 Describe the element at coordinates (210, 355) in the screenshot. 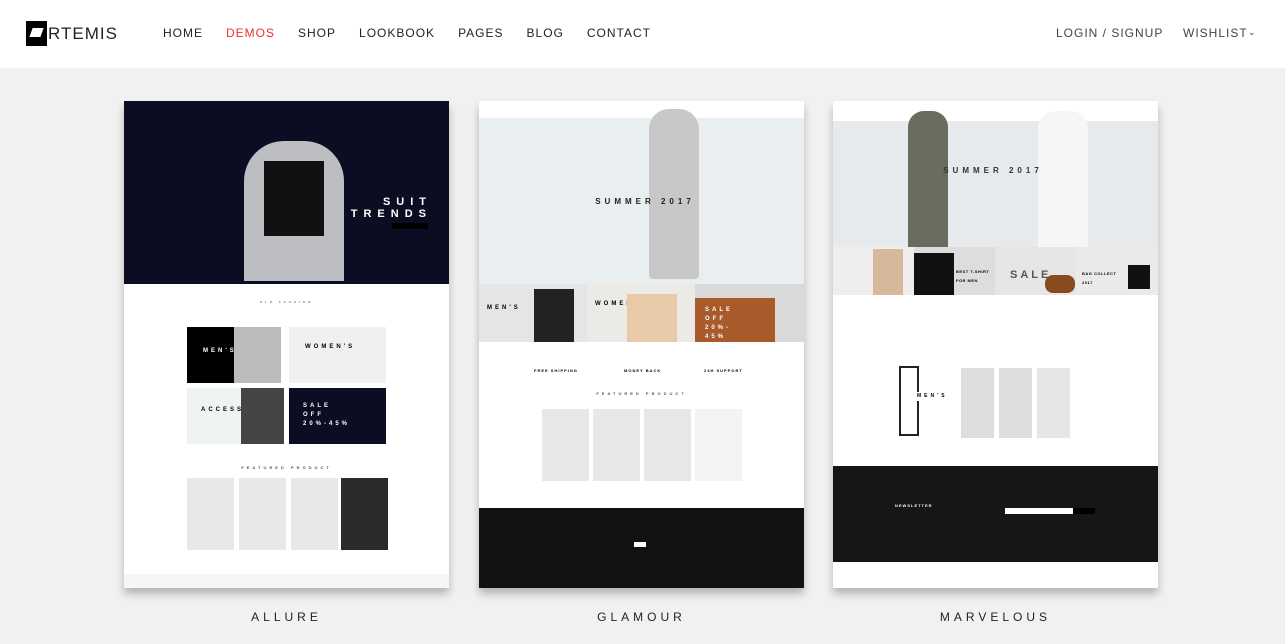

I see `tile-mens: MEN'S` at that location.